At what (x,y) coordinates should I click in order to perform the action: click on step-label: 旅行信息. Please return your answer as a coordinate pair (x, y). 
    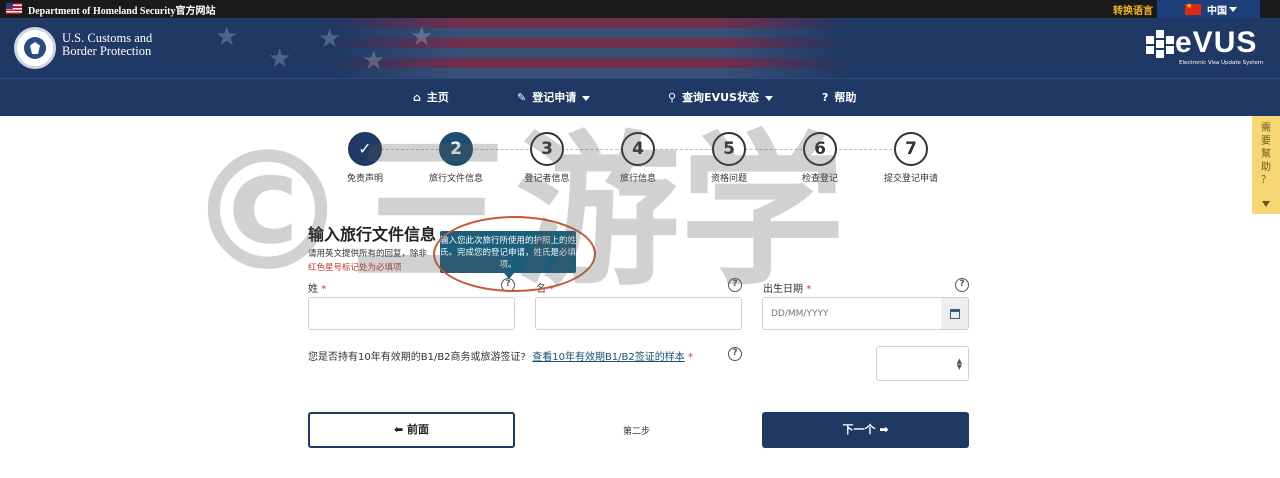
    Looking at the image, I should click on (637, 179).